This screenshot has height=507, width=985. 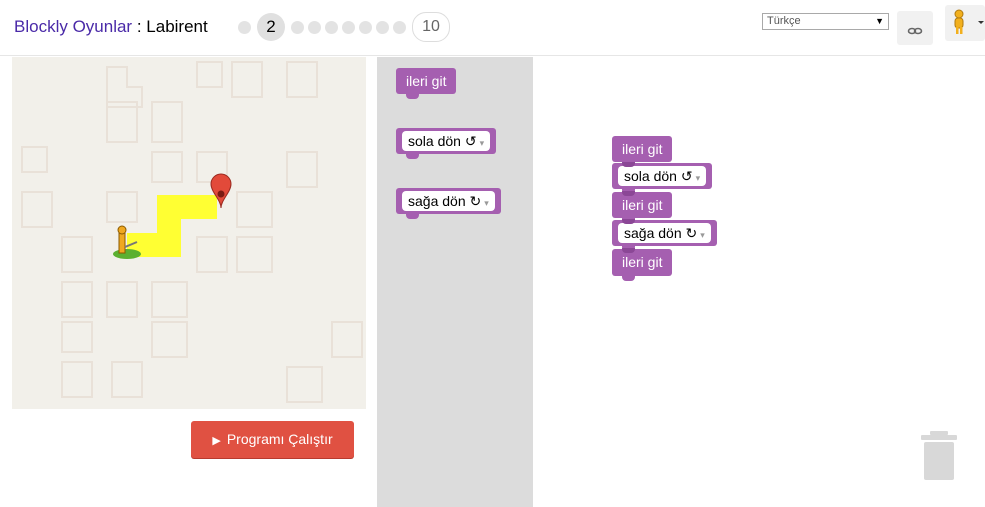 I want to click on pegman-icon, so click(x=969, y=21).